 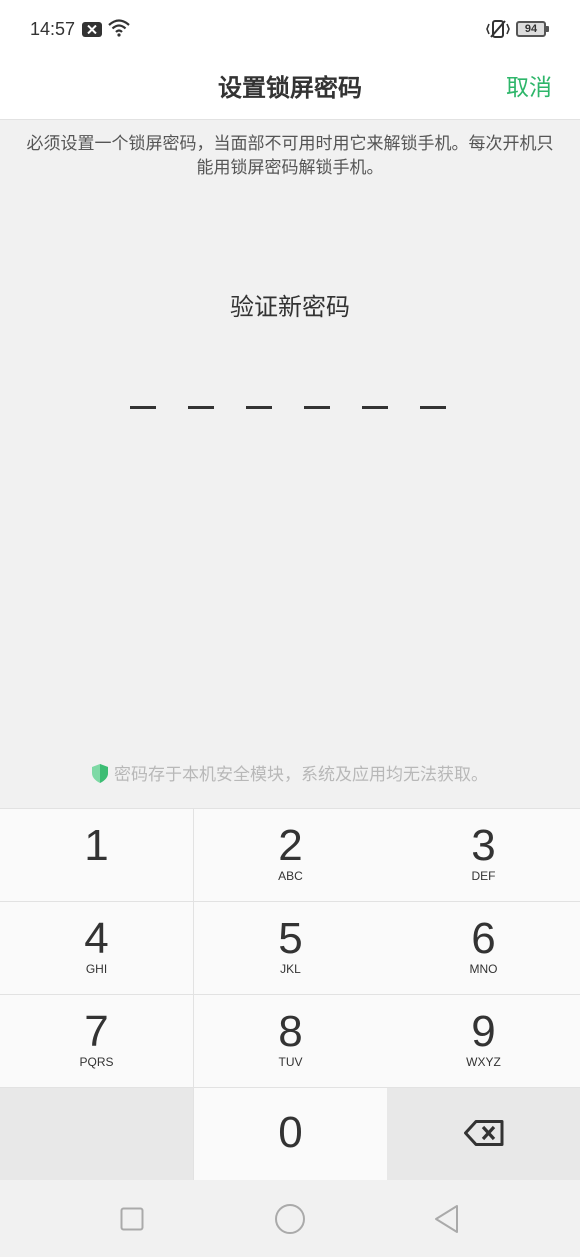 What do you see at coordinates (483, 1062) in the screenshot?
I see `key-letters: WXYZ` at bounding box center [483, 1062].